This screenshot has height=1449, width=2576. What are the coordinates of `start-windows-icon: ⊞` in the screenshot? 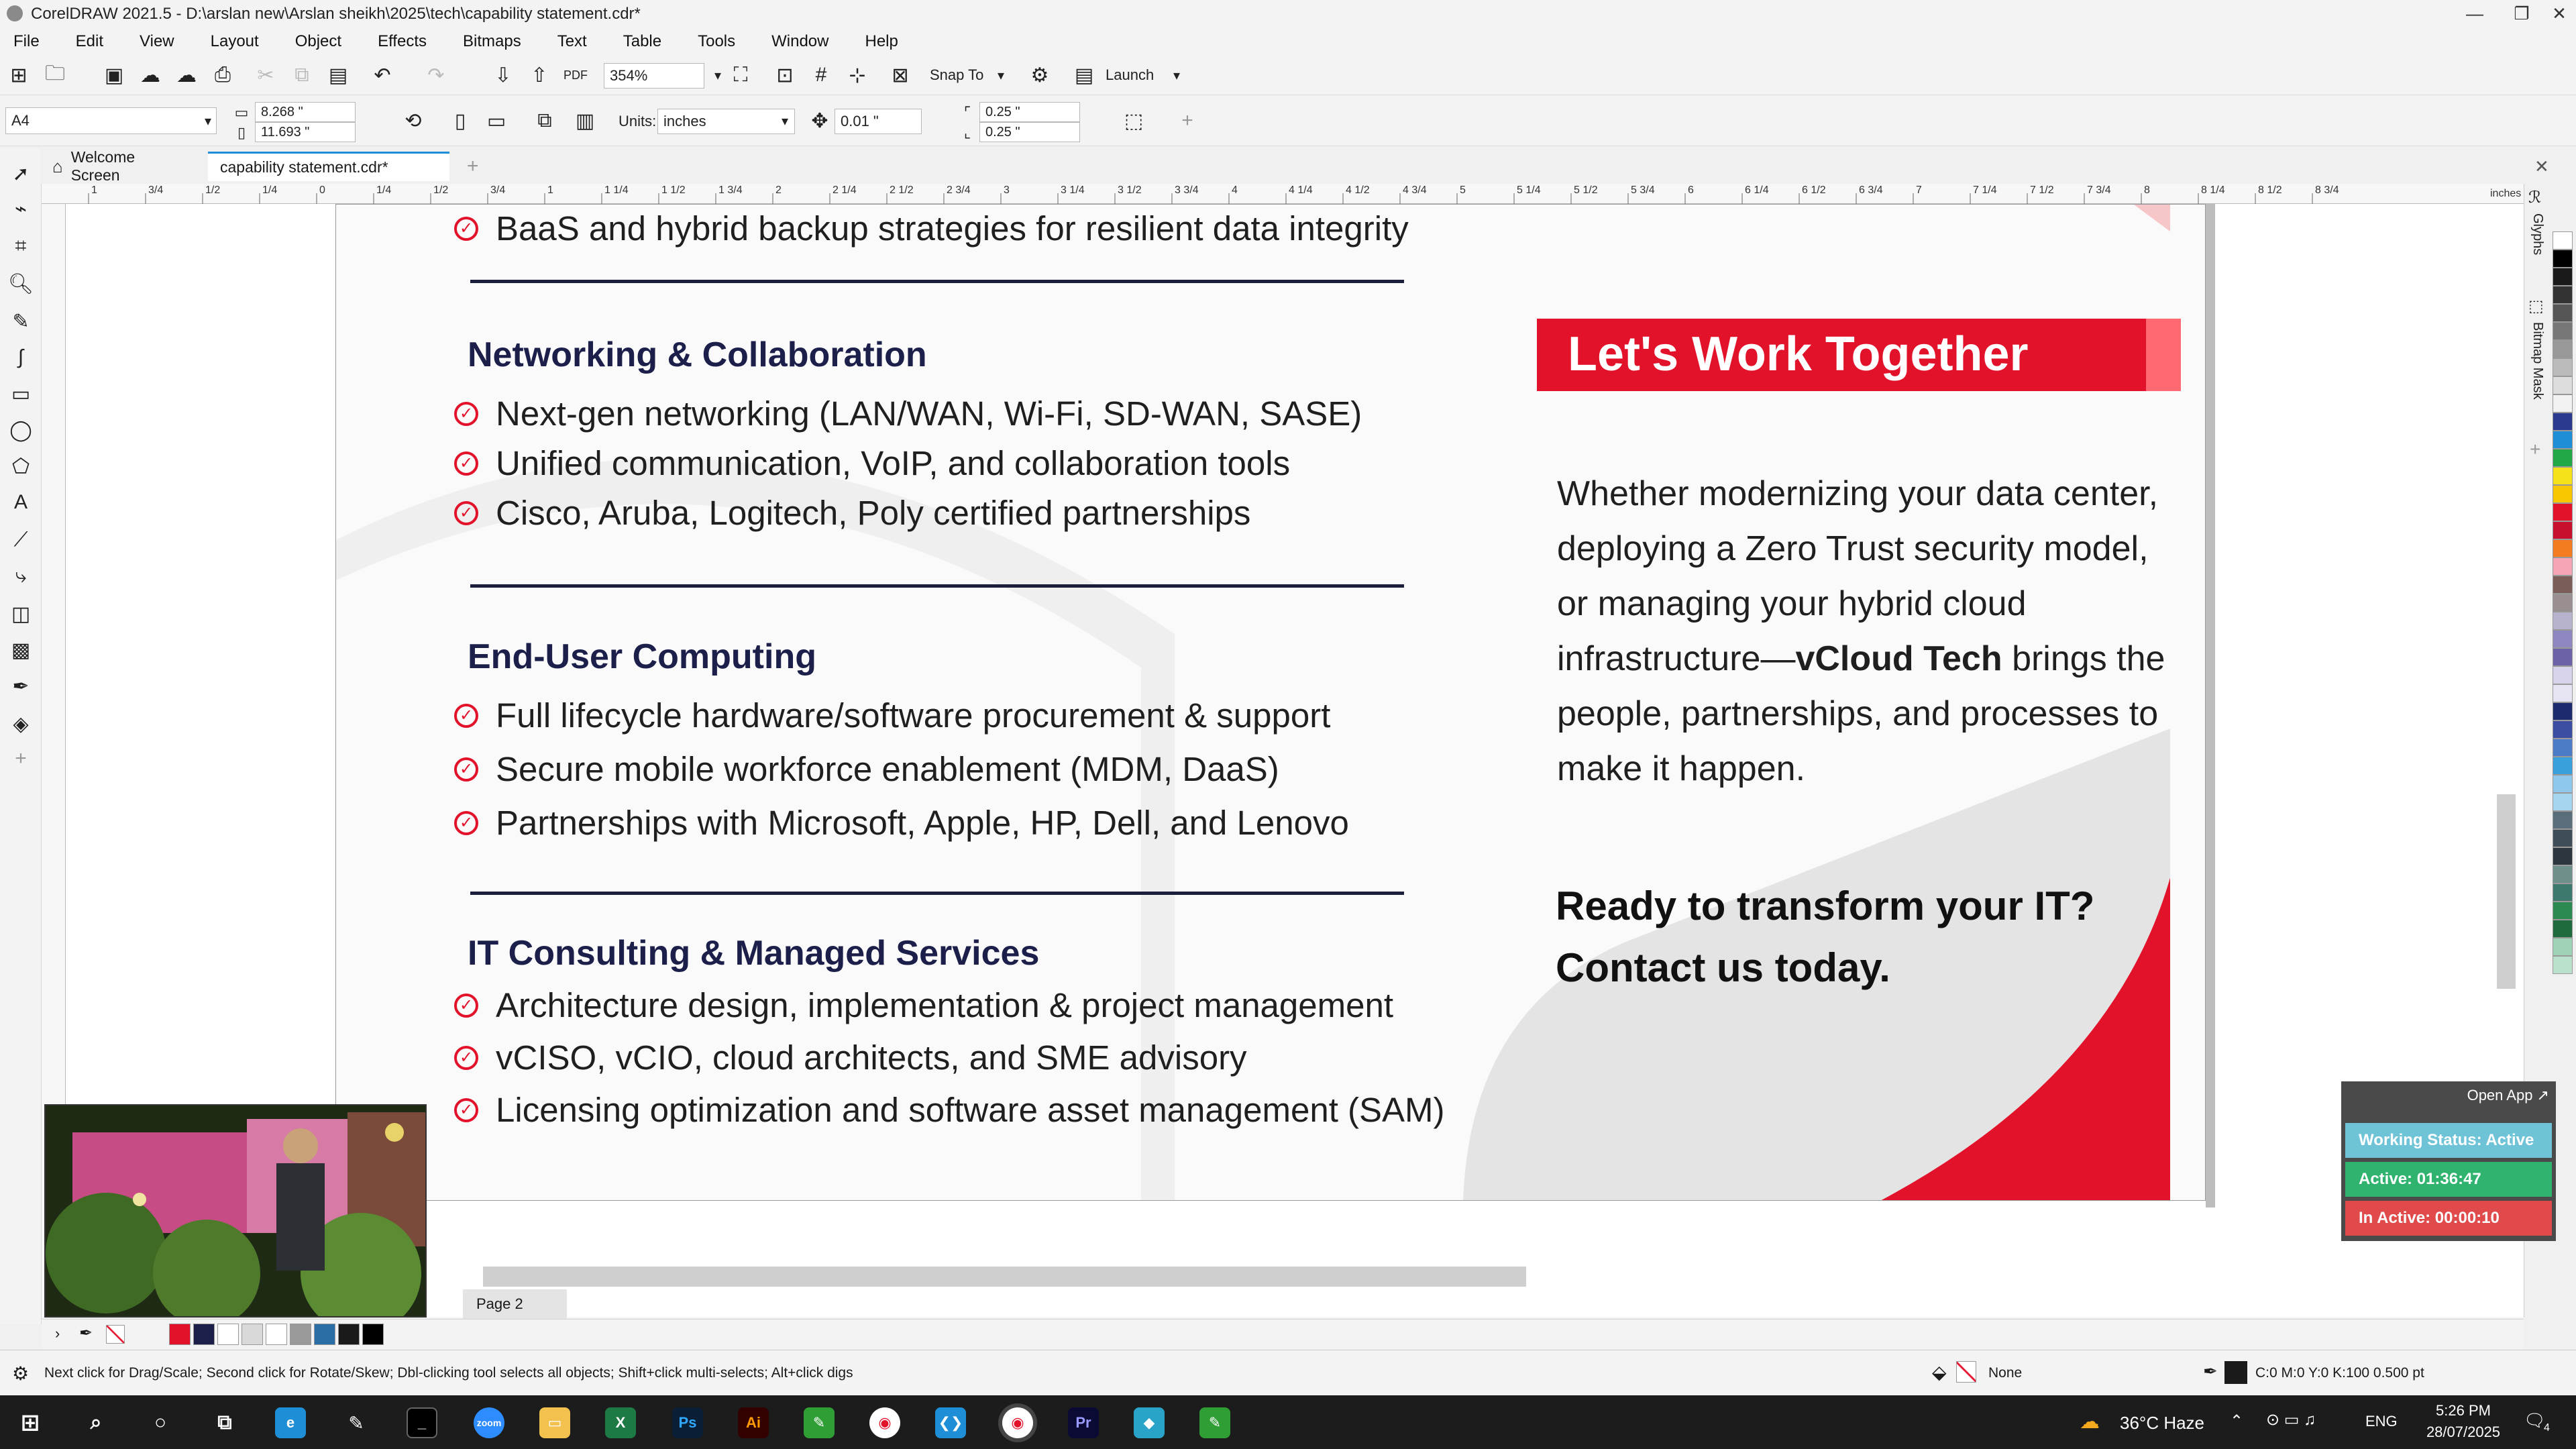 It's located at (30, 1422).